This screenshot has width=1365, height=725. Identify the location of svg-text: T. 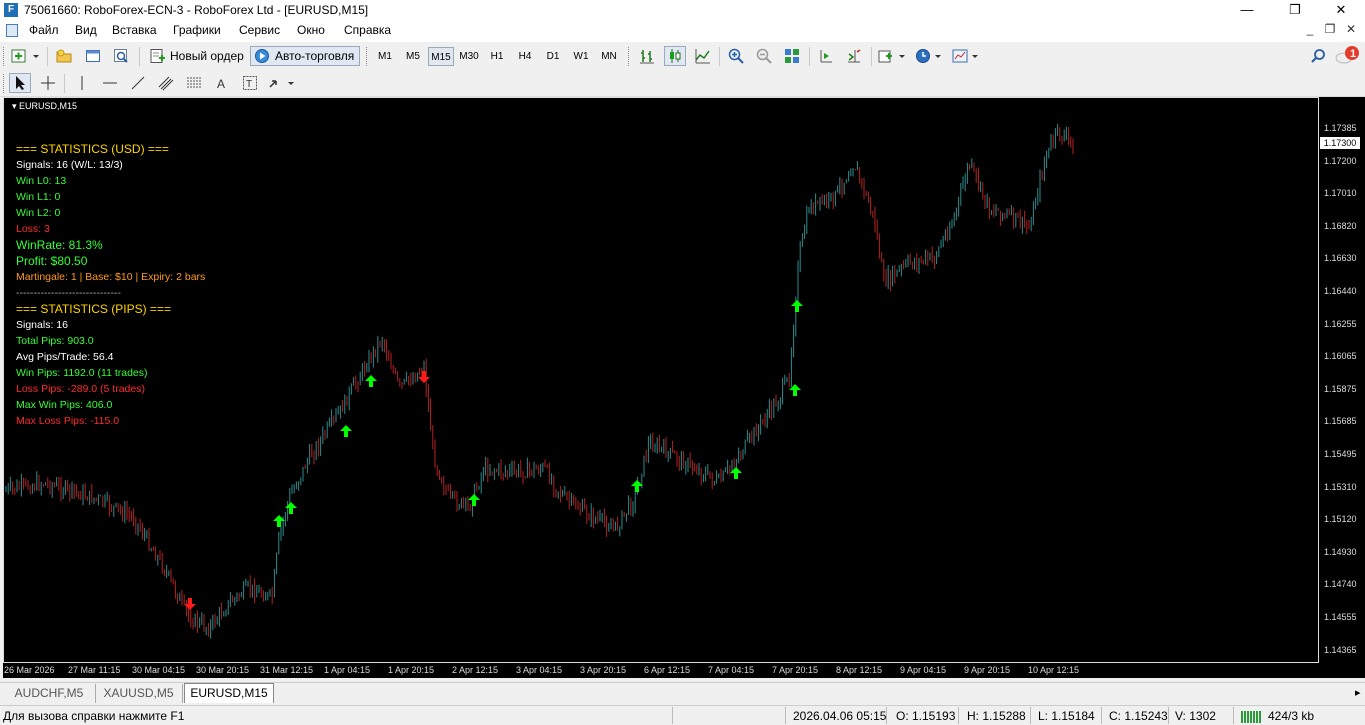
(249, 84).